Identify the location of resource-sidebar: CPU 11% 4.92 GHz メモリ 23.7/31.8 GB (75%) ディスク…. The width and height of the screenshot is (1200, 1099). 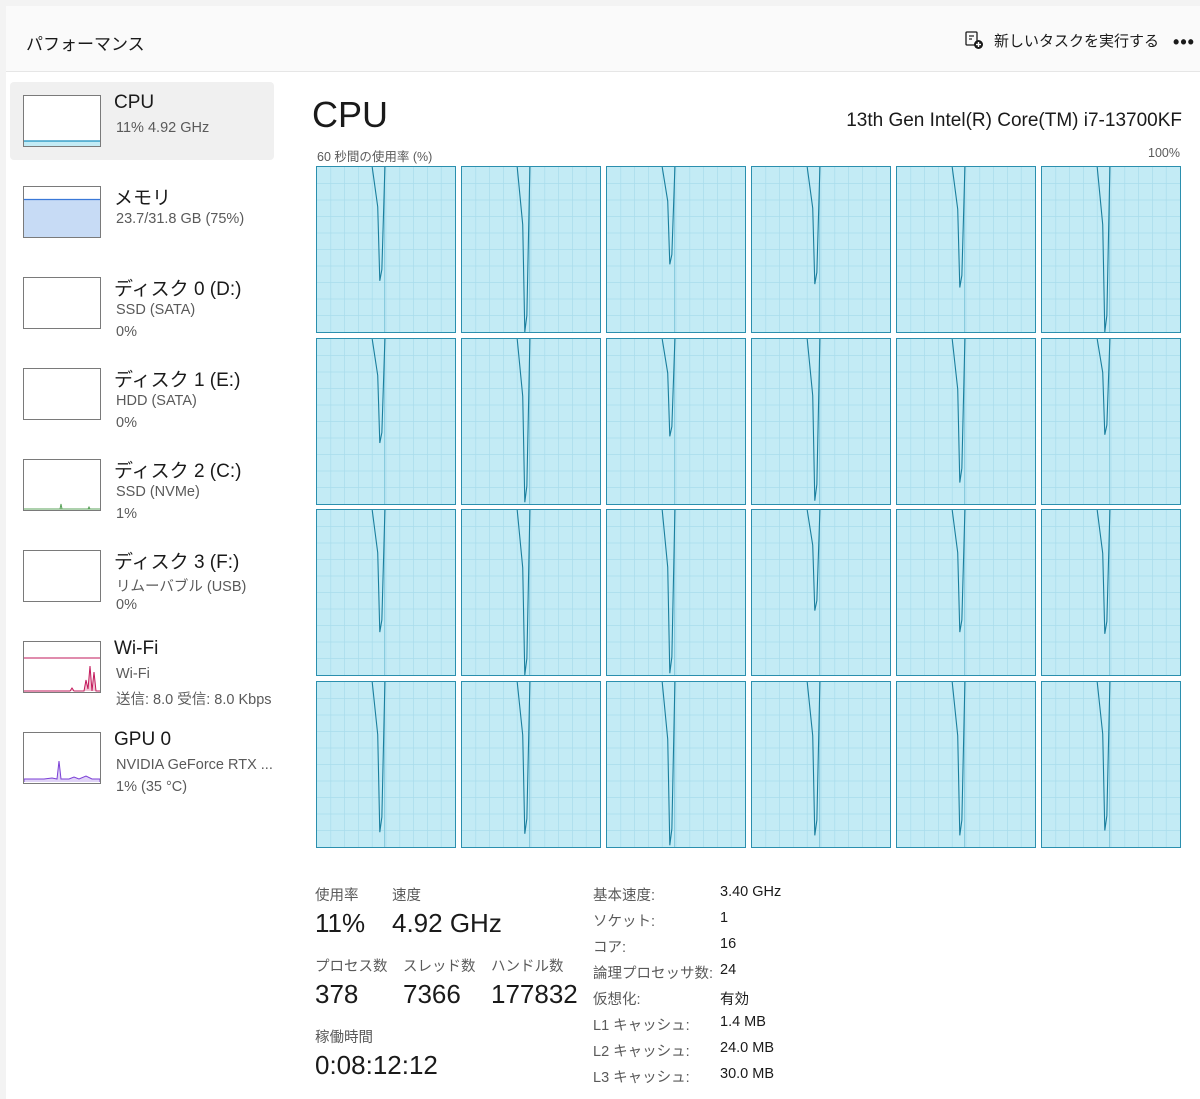
(142, 446).